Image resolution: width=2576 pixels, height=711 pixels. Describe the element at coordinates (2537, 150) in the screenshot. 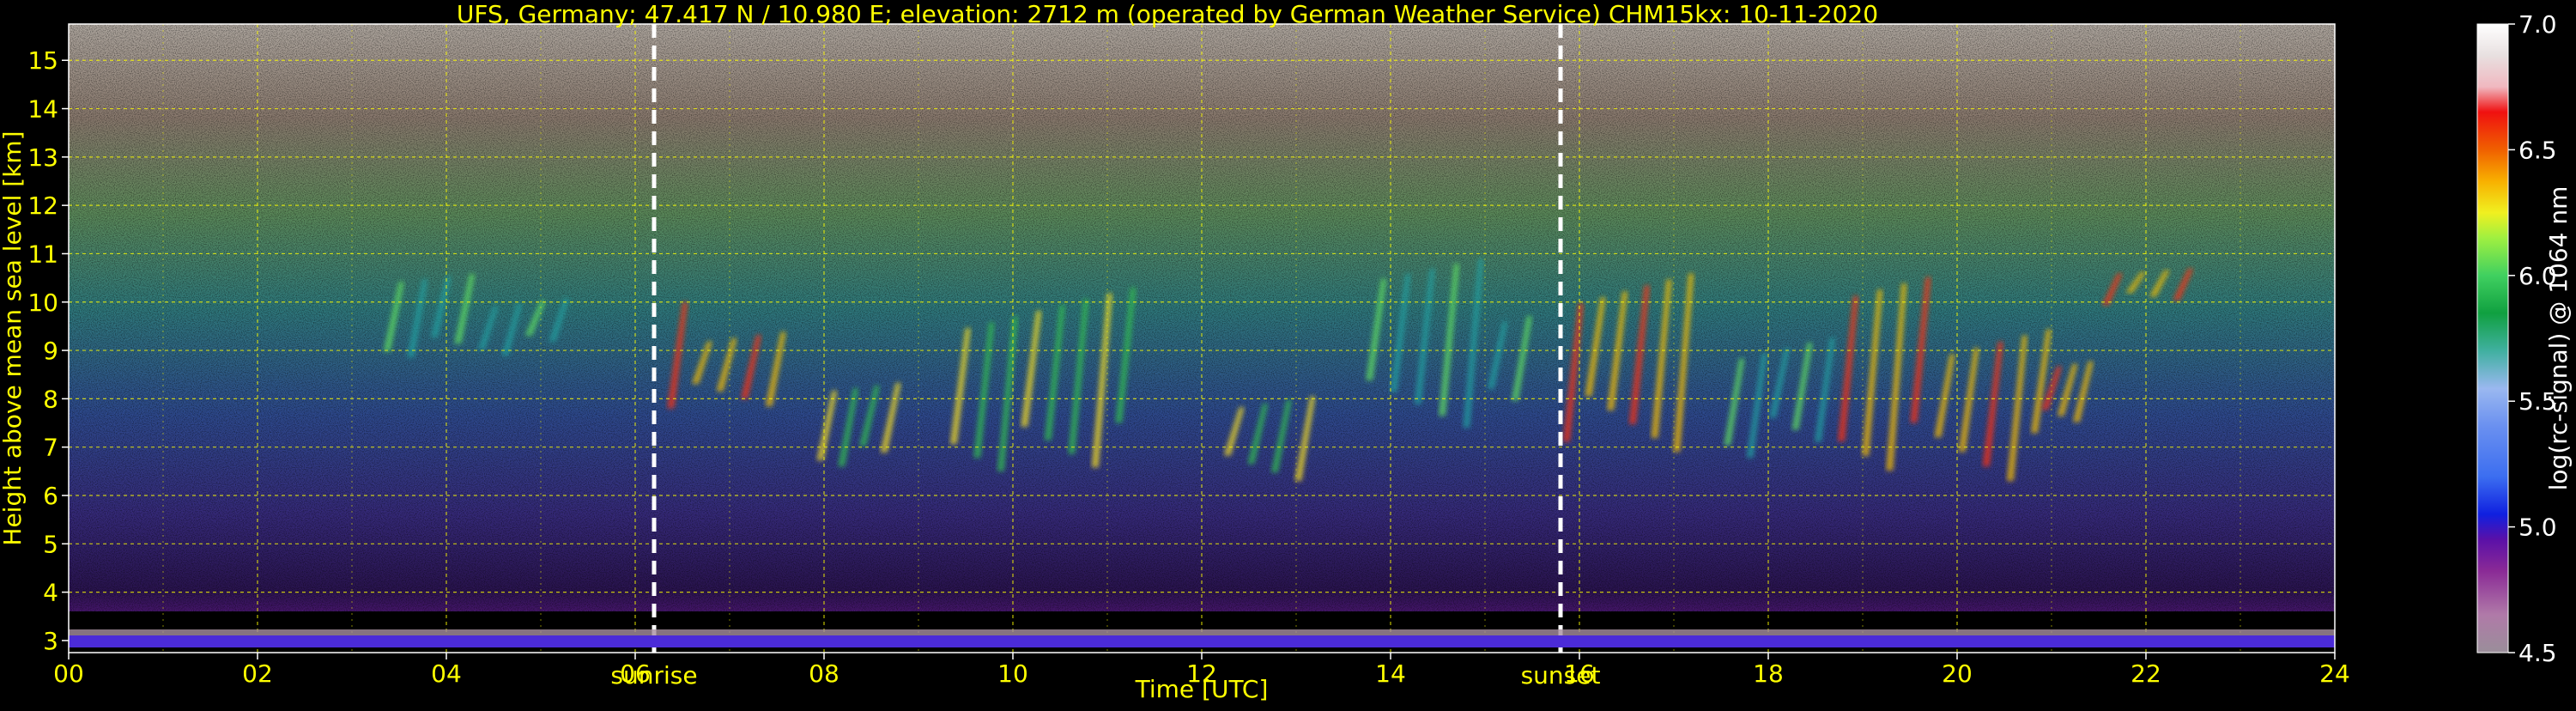

I see `colorbar-tick-label: 6.5` at that location.